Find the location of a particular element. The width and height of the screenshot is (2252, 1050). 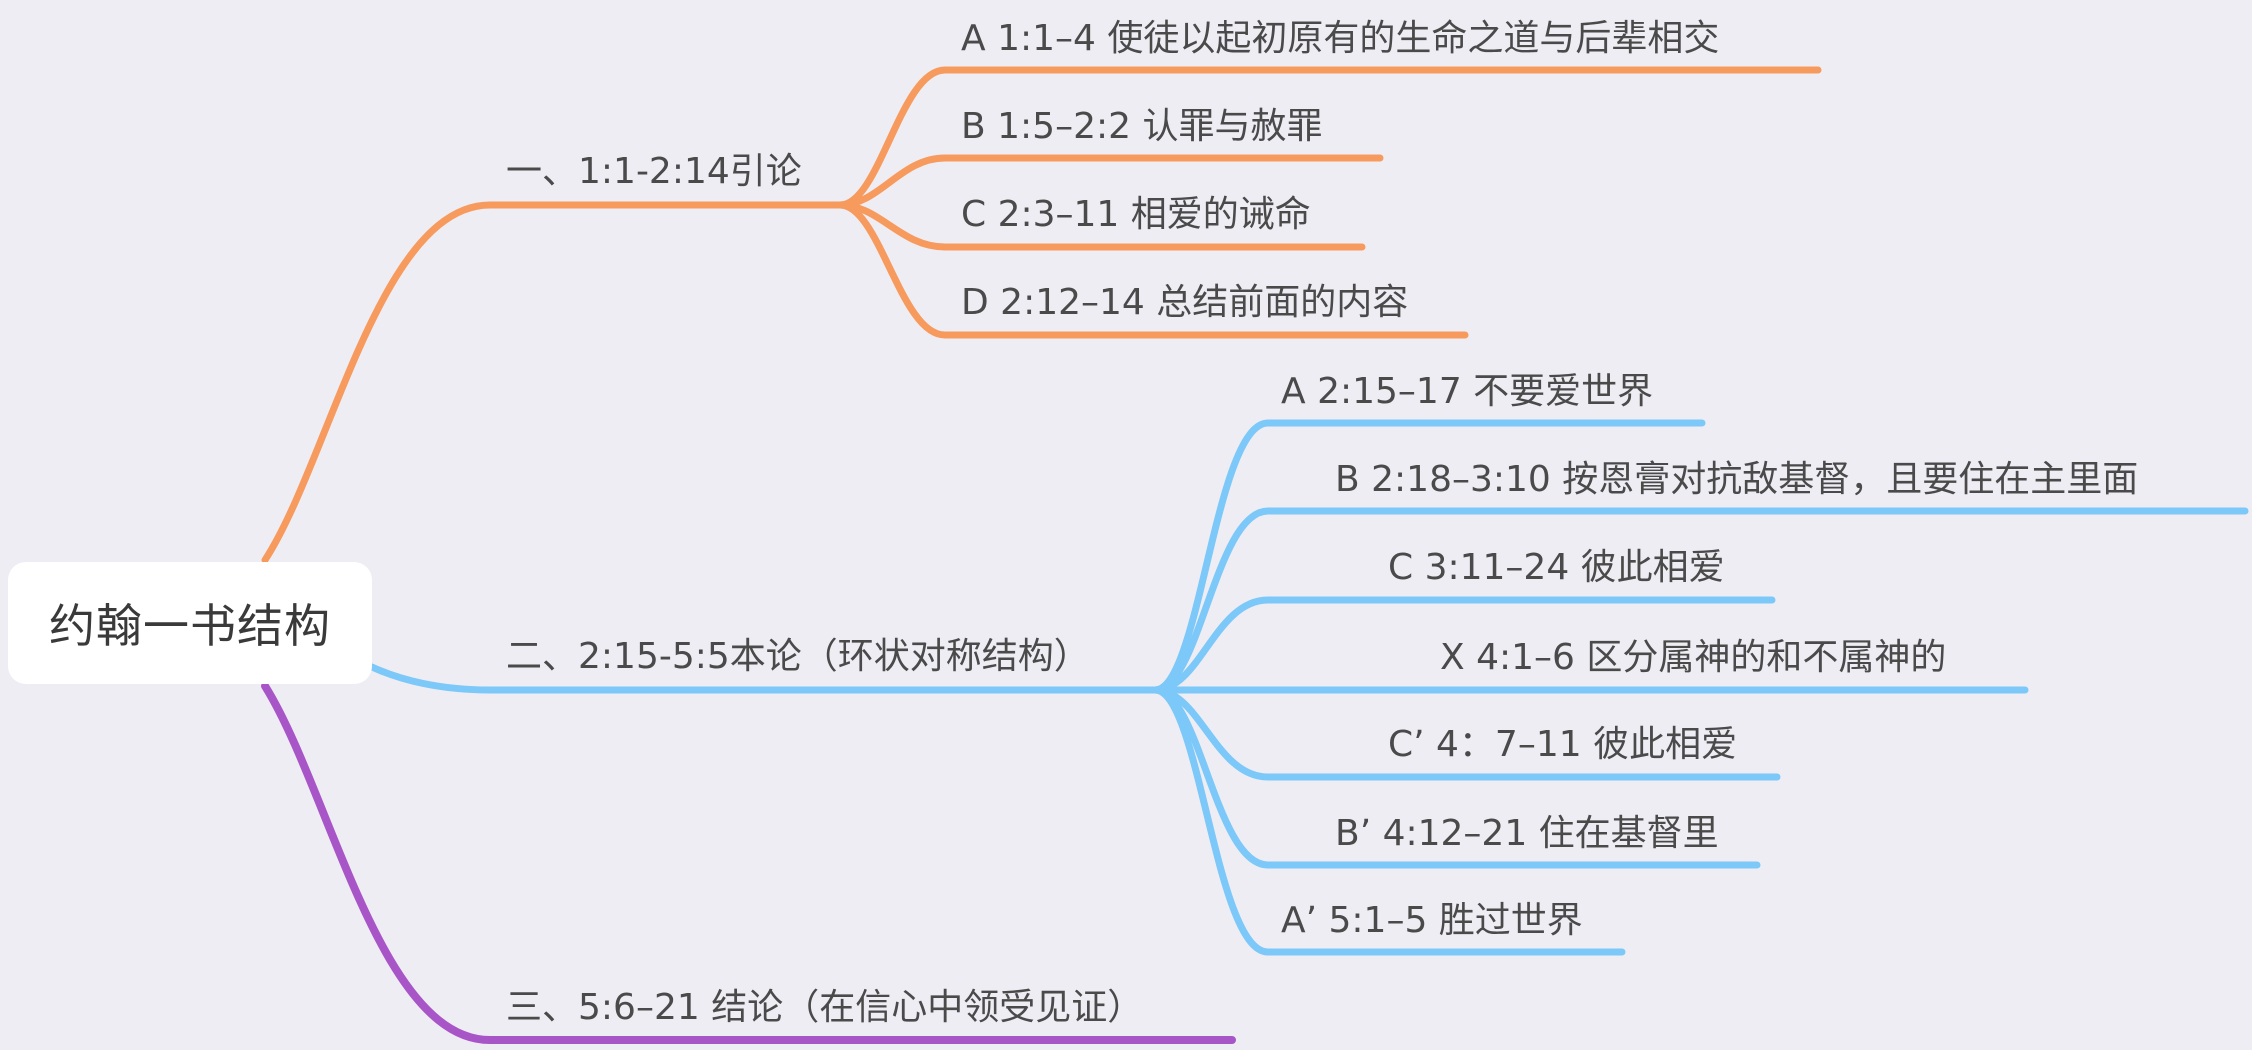

root-node: 约翰一书结构 is located at coordinates (190, 623).